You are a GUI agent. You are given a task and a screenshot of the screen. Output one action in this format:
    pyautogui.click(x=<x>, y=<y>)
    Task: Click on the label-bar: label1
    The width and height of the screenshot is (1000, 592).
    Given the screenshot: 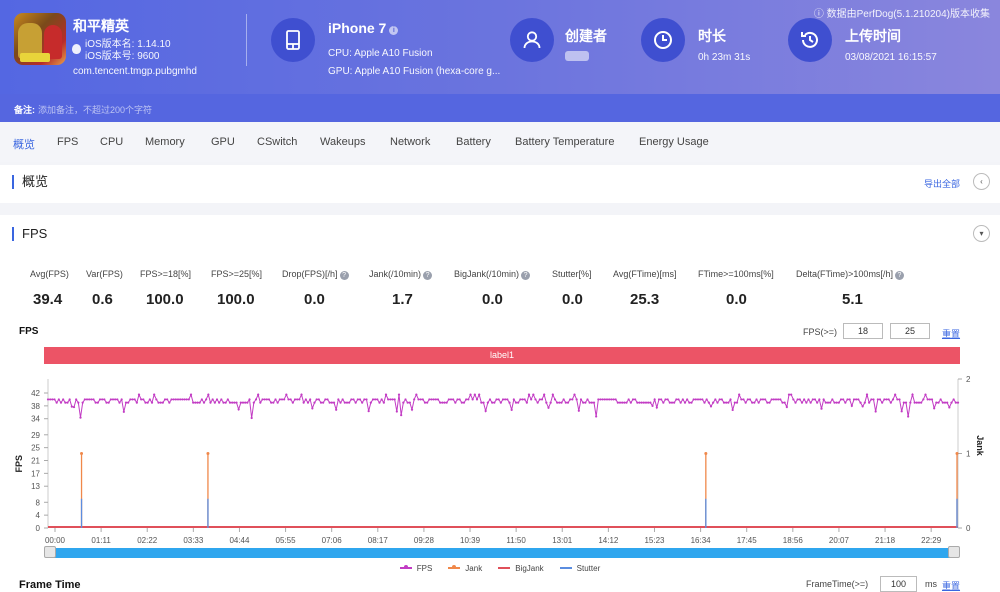 What is the action you would take?
    pyautogui.click(x=502, y=355)
    